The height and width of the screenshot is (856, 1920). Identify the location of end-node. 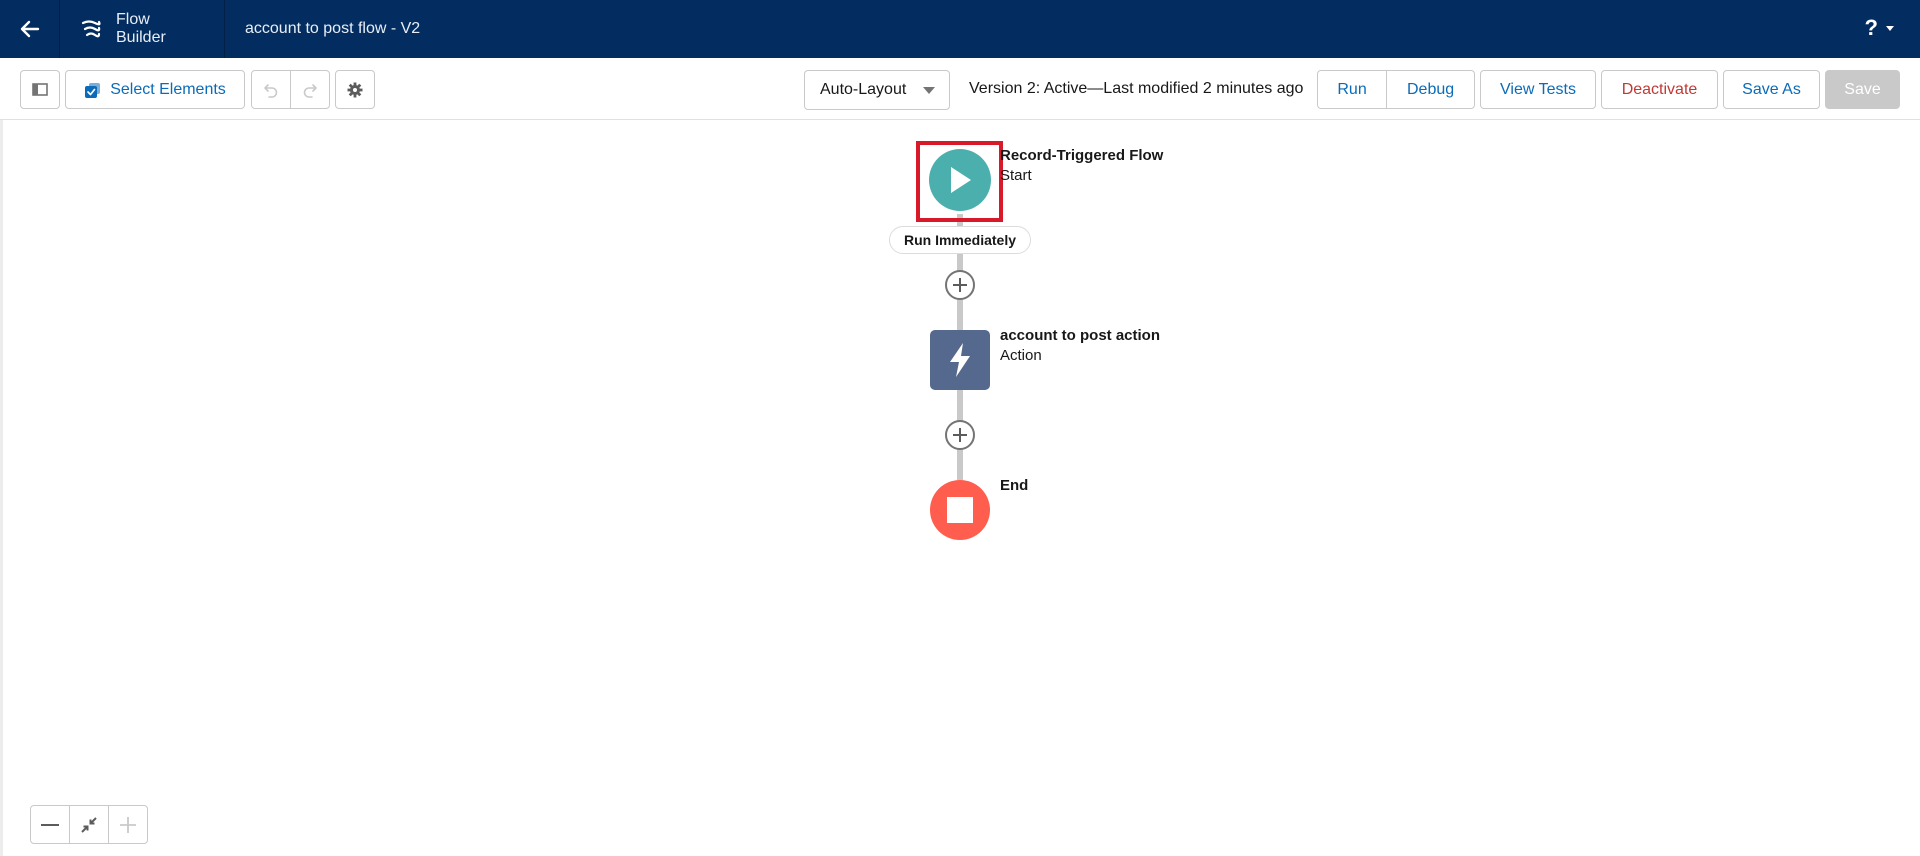
(960, 510).